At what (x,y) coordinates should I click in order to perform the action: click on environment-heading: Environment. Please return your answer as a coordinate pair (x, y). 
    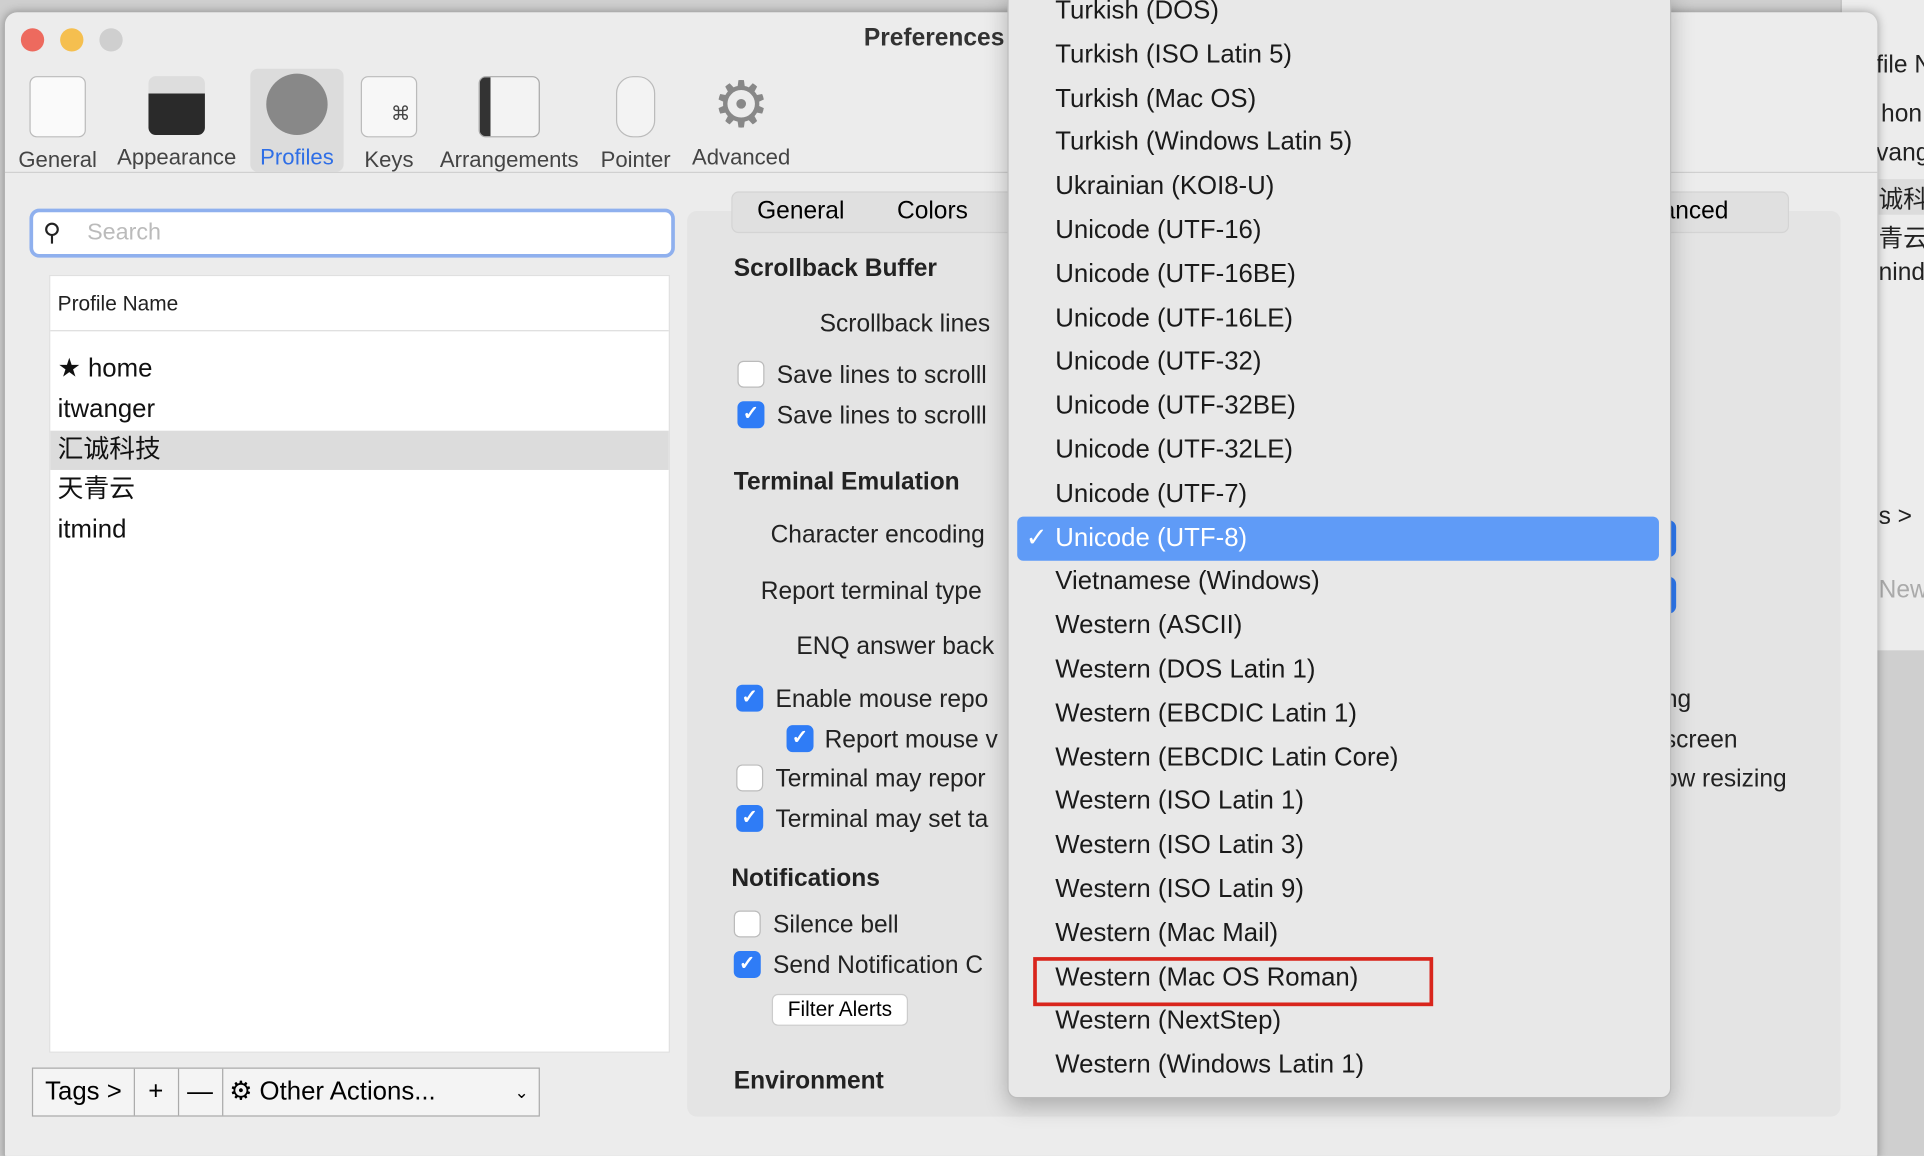
    Looking at the image, I should click on (808, 1081).